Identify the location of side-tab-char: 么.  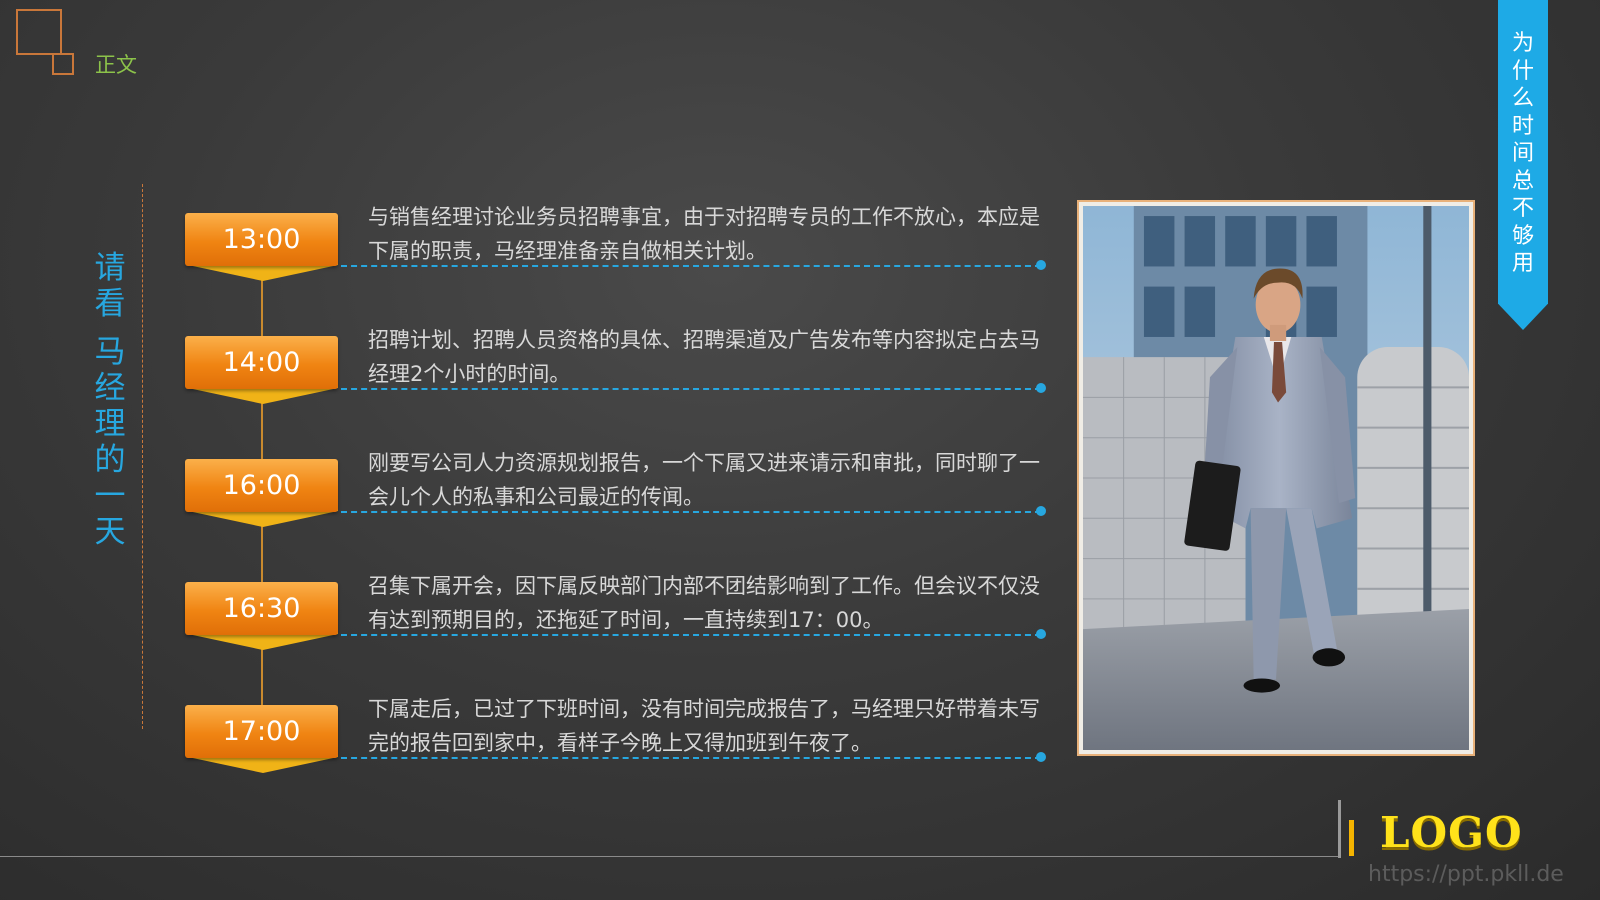
(1522, 98).